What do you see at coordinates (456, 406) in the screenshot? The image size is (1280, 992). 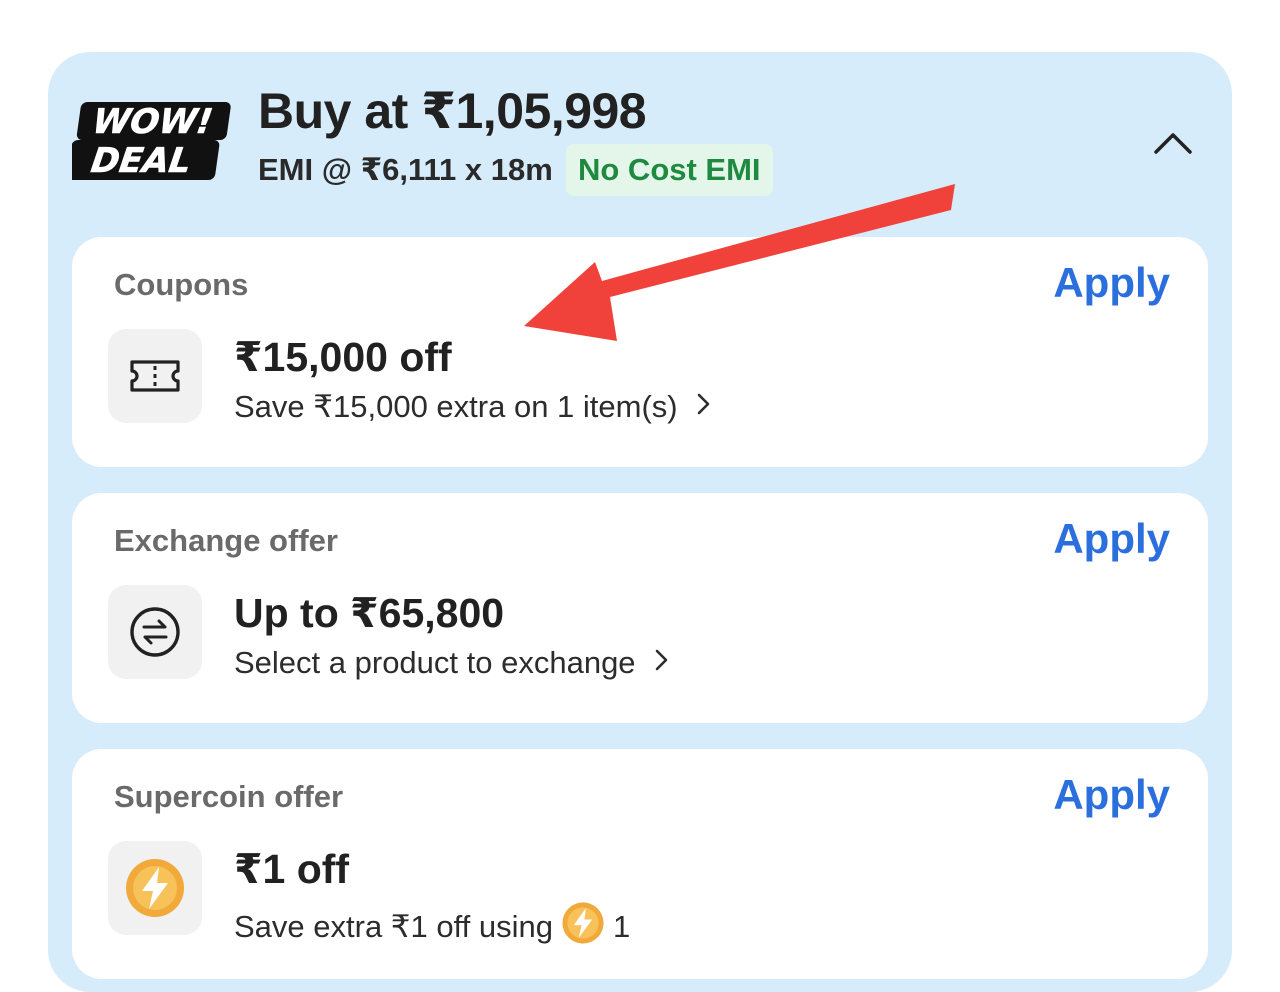 I see `coupon-subtext: Save ₹15,000 extra on 1 item(s)` at bounding box center [456, 406].